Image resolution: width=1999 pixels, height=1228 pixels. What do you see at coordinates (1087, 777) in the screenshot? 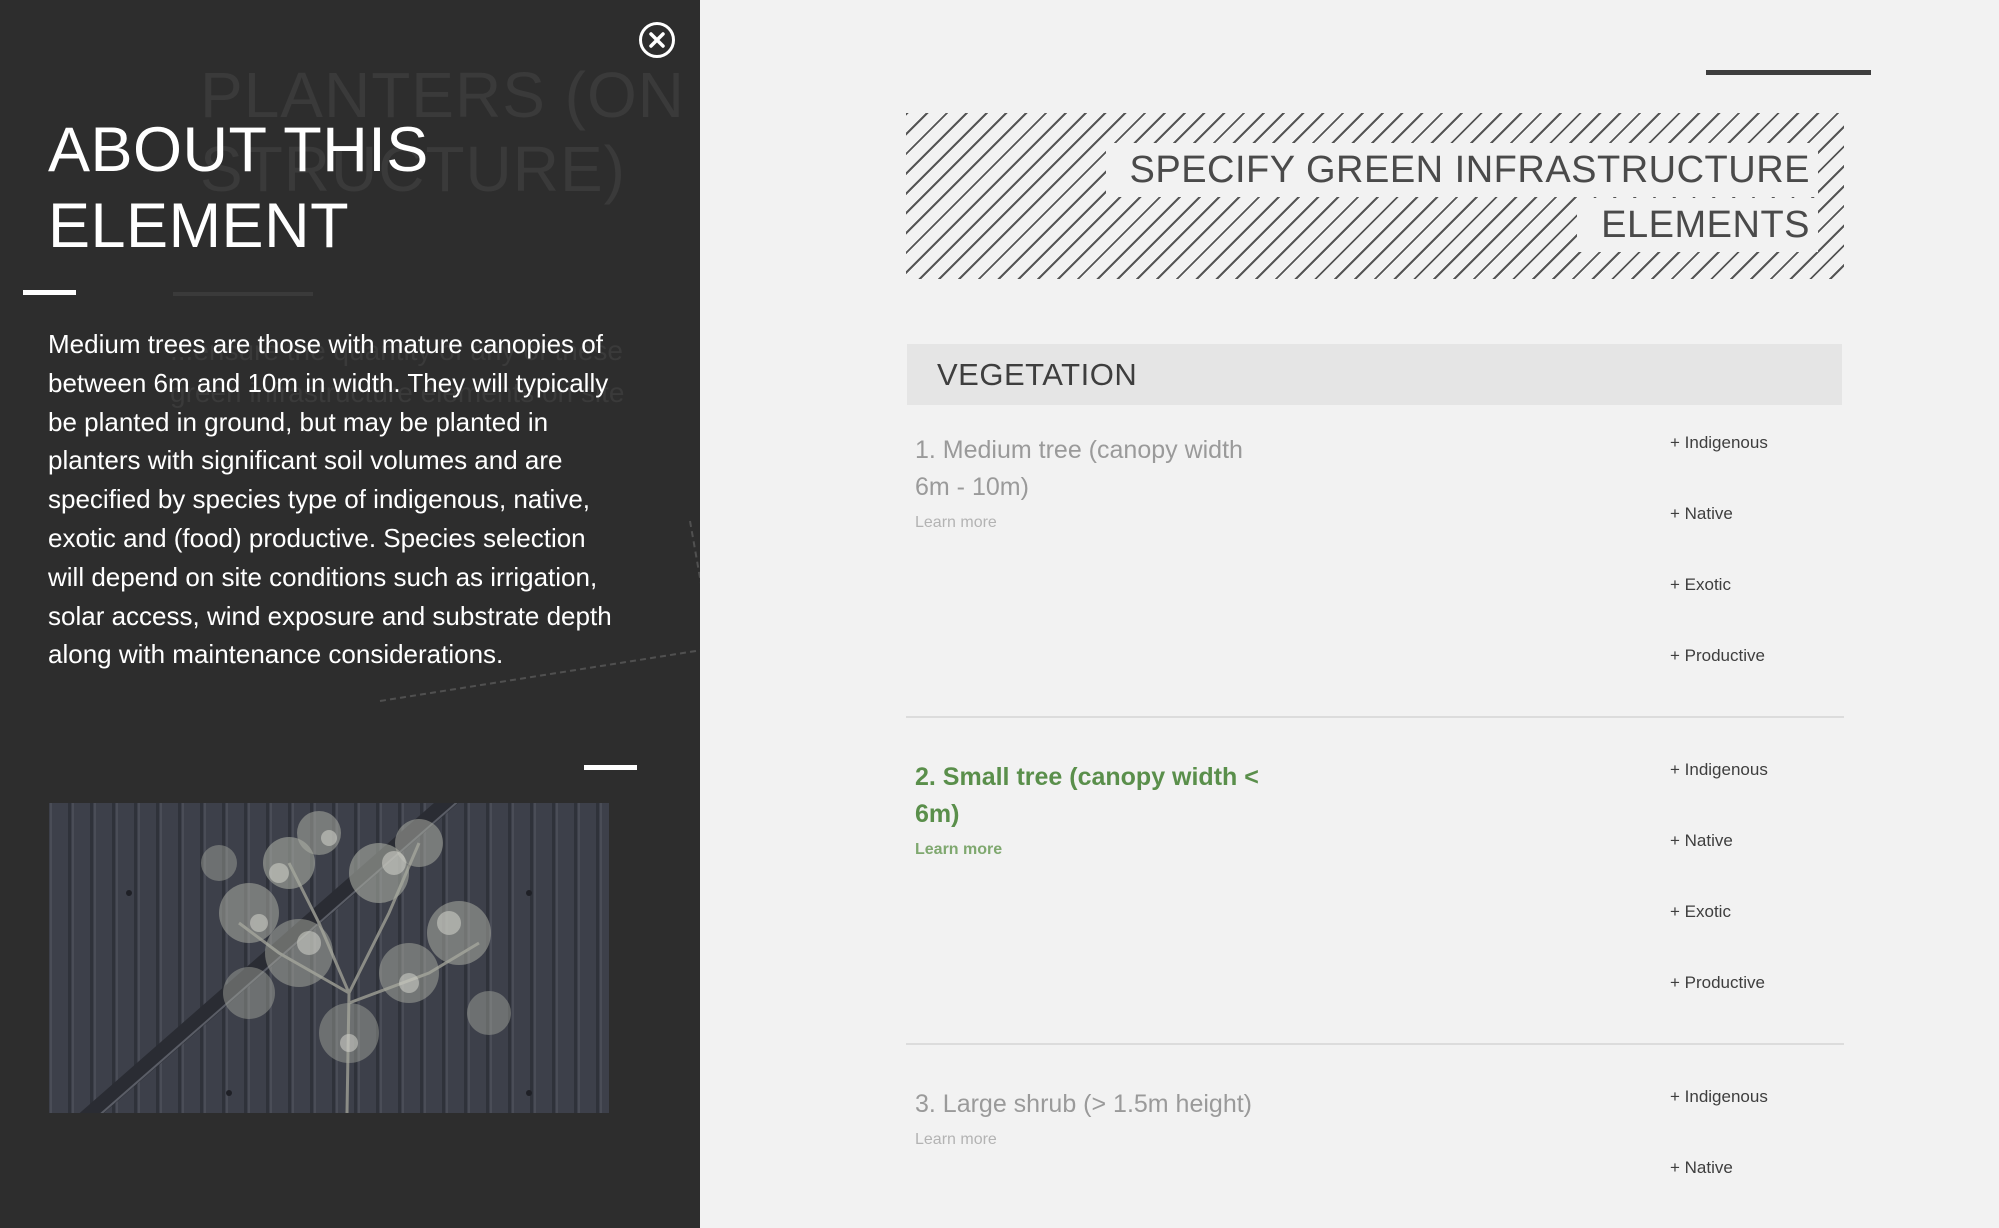
I see `element-name-line-1: 2. Small tree (canopy width <` at bounding box center [1087, 777].